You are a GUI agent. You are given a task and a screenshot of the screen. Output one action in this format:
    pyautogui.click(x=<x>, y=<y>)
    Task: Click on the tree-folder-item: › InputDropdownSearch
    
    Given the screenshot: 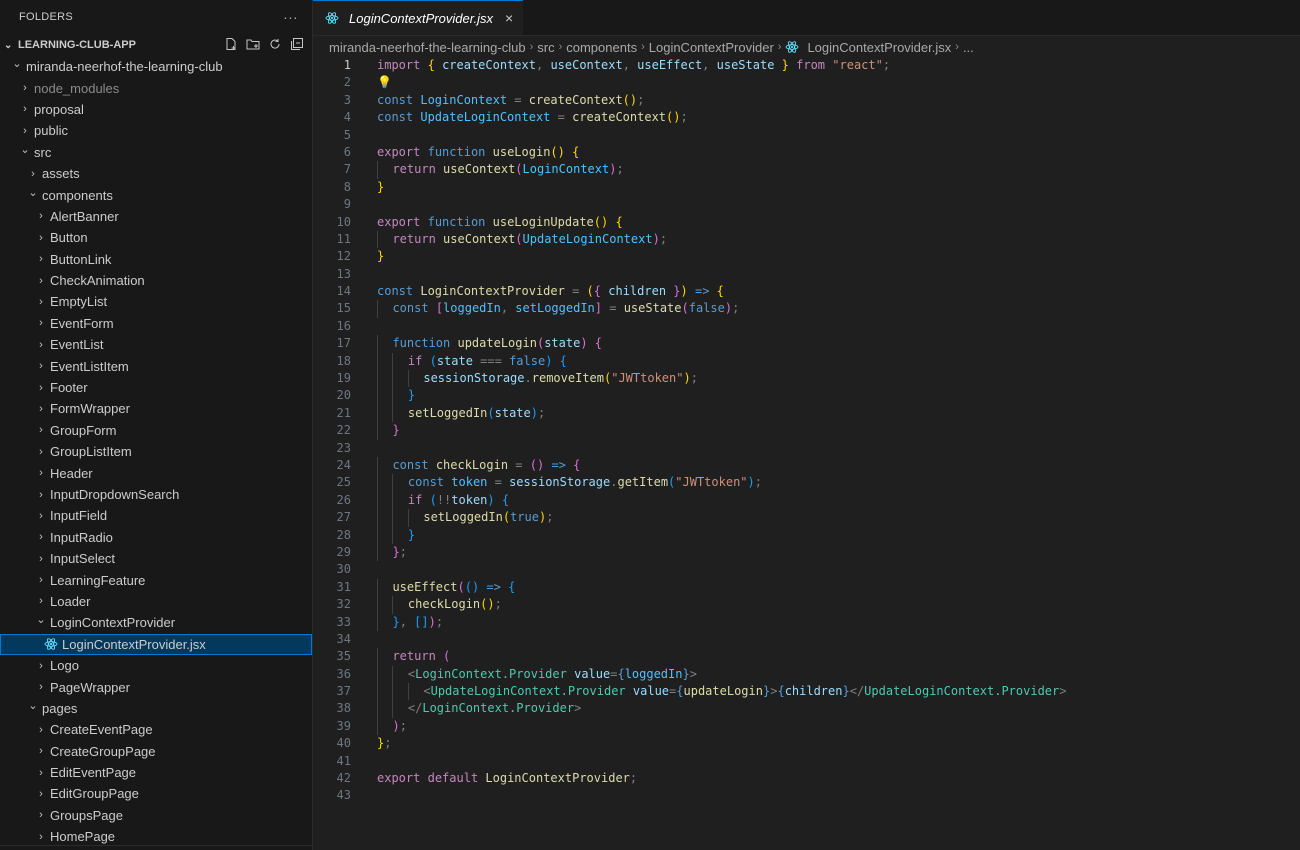 What is the action you would take?
    pyautogui.click(x=156, y=494)
    